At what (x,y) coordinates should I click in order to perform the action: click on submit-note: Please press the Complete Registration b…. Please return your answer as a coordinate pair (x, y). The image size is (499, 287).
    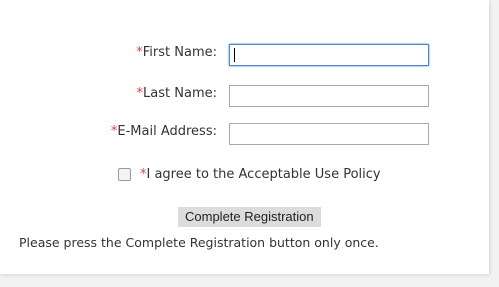
    Looking at the image, I should click on (199, 242).